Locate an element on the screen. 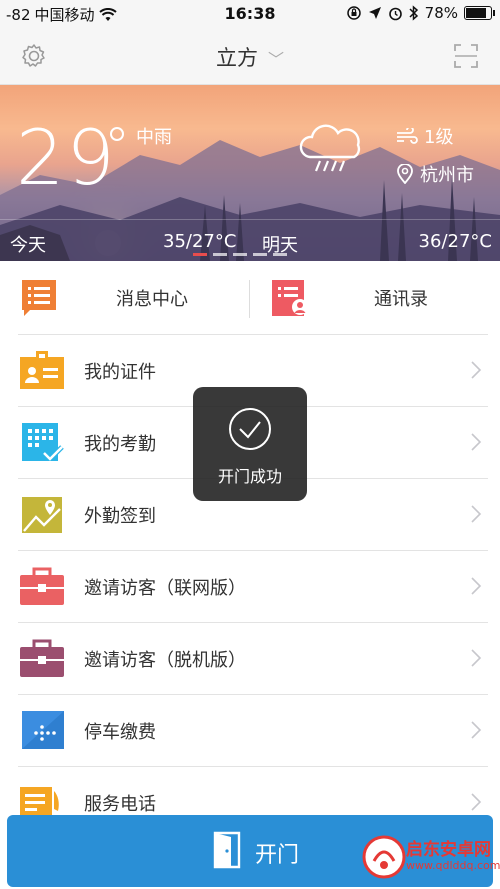  city-info: 杭州市 is located at coordinates (435, 174).